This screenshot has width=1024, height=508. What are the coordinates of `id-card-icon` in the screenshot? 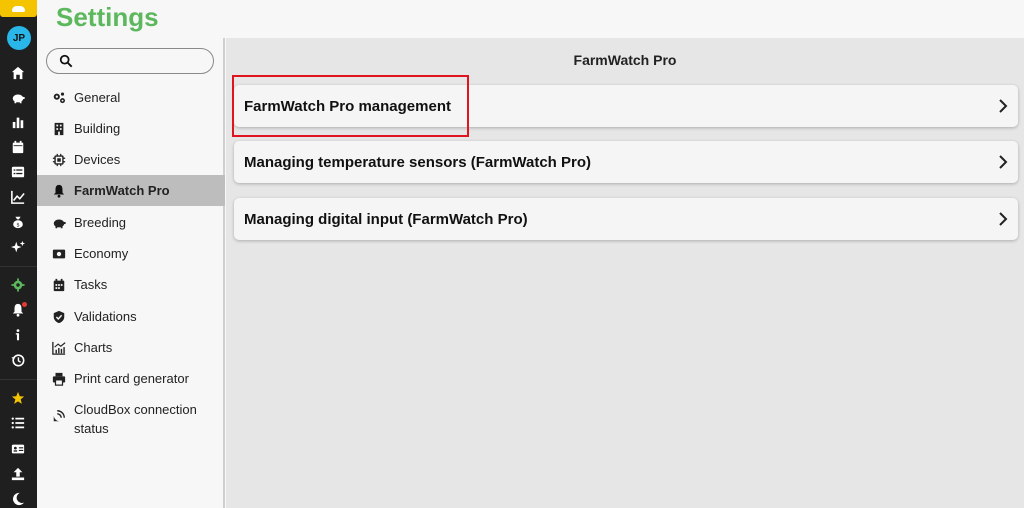 It's located at (18, 449).